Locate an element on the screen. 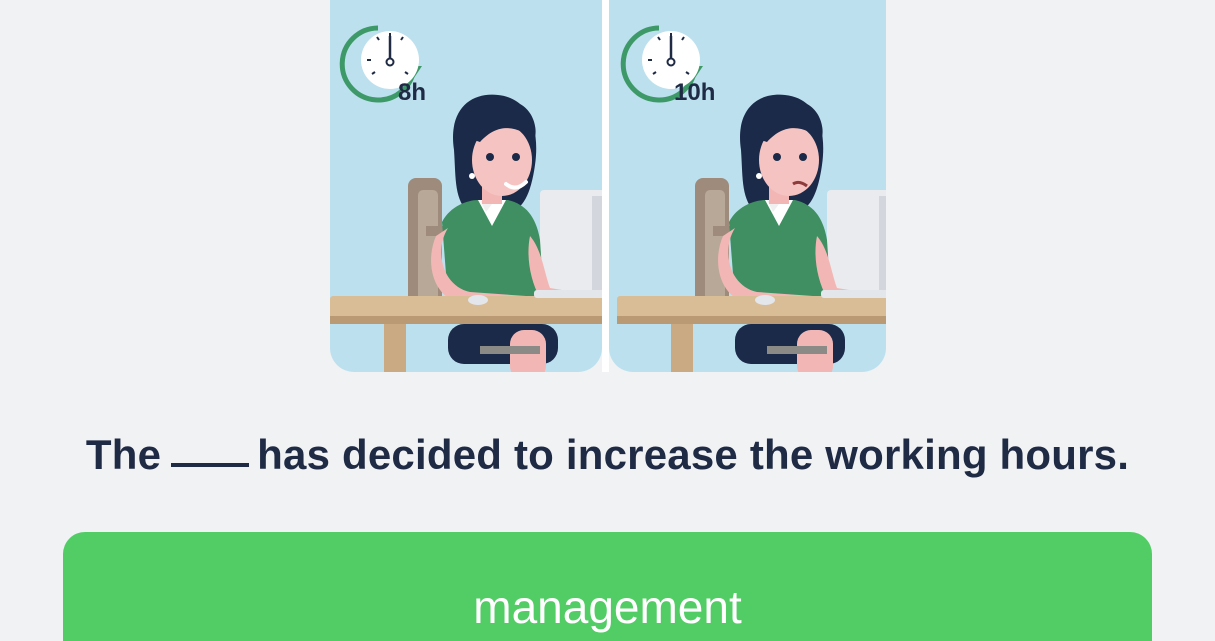 The height and width of the screenshot is (641, 1215). answer-blank is located at coordinates (210, 465).